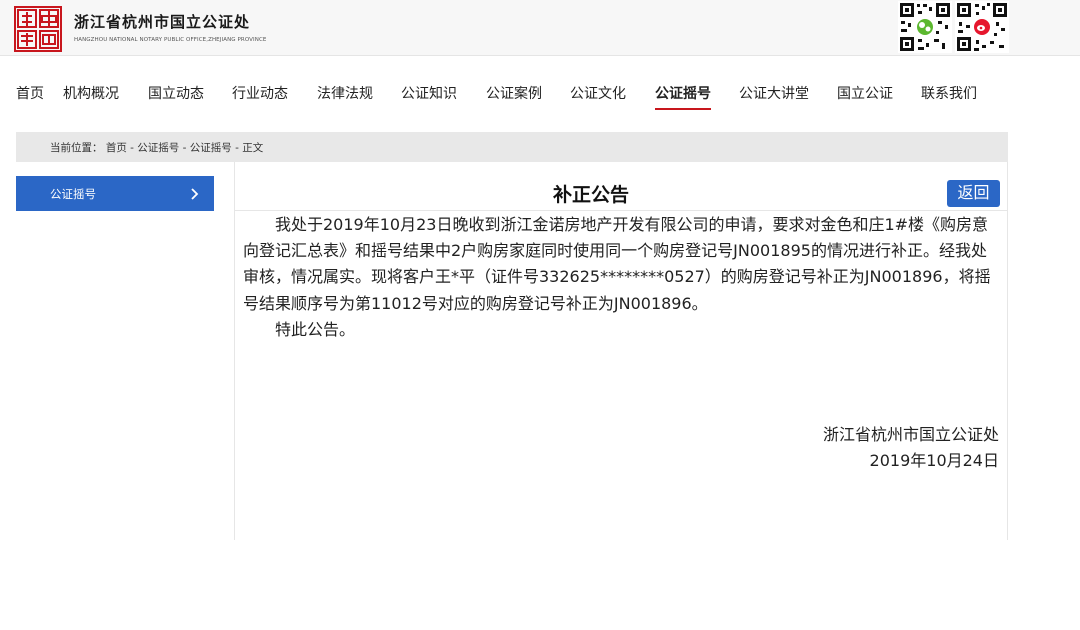 Image resolution: width=1080 pixels, height=630 pixels. Describe the element at coordinates (910, 434) in the screenshot. I see `signature-org: 浙江省杭州市国立公证处` at that location.